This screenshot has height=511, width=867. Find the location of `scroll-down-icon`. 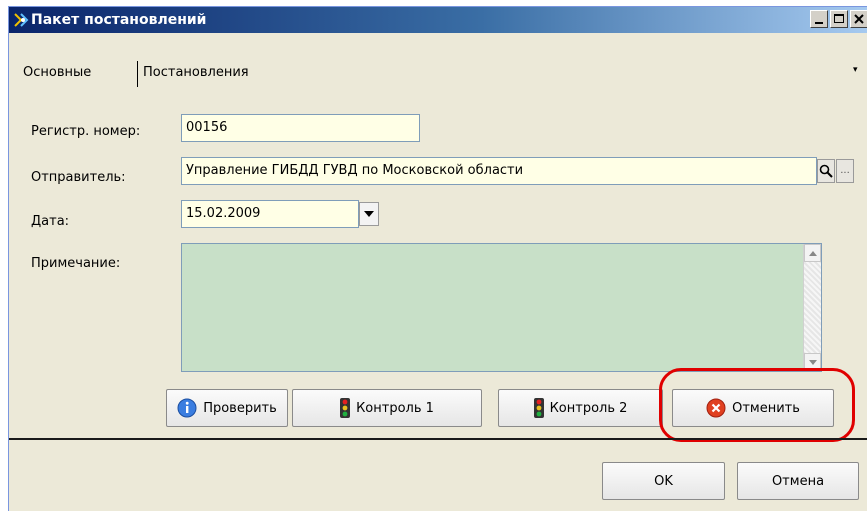

scroll-down-icon is located at coordinates (812, 362).